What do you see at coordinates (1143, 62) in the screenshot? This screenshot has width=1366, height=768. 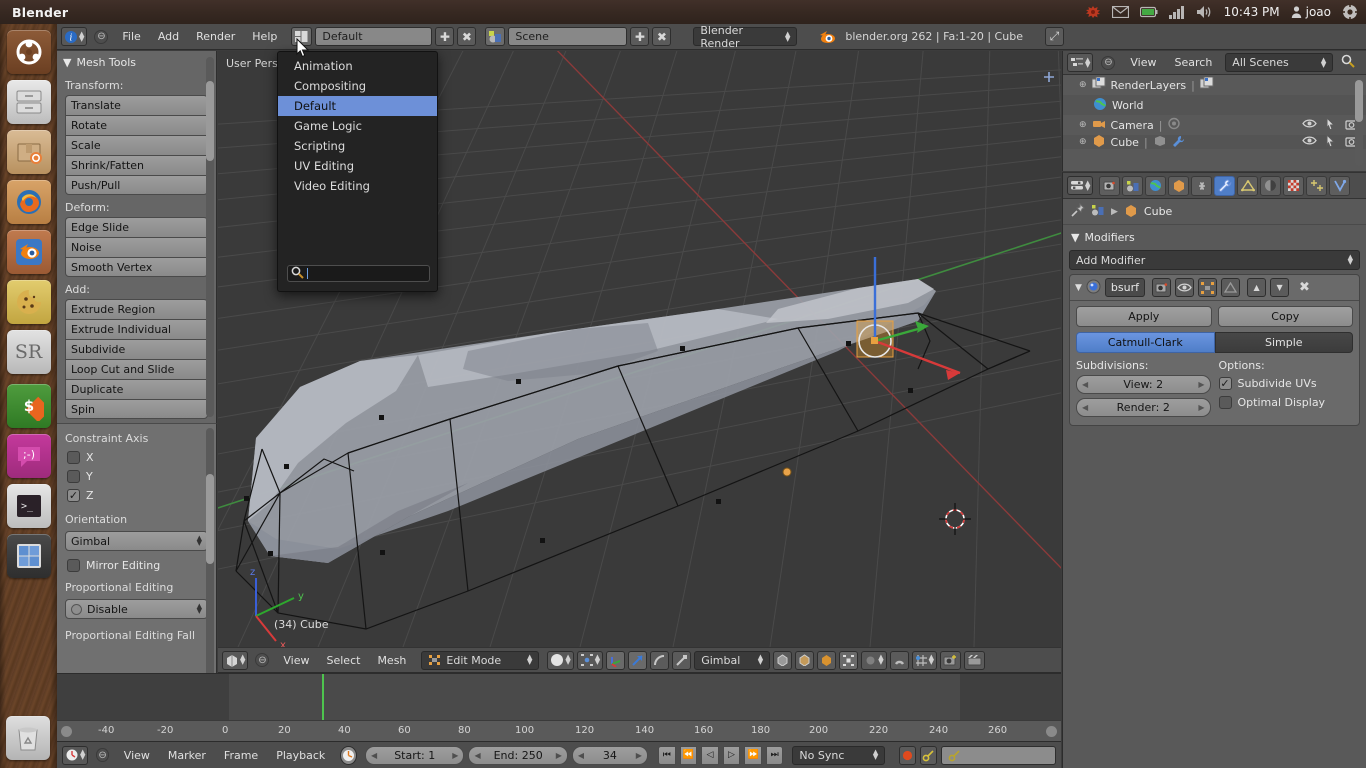 I see `outliner-menu-view: View` at bounding box center [1143, 62].